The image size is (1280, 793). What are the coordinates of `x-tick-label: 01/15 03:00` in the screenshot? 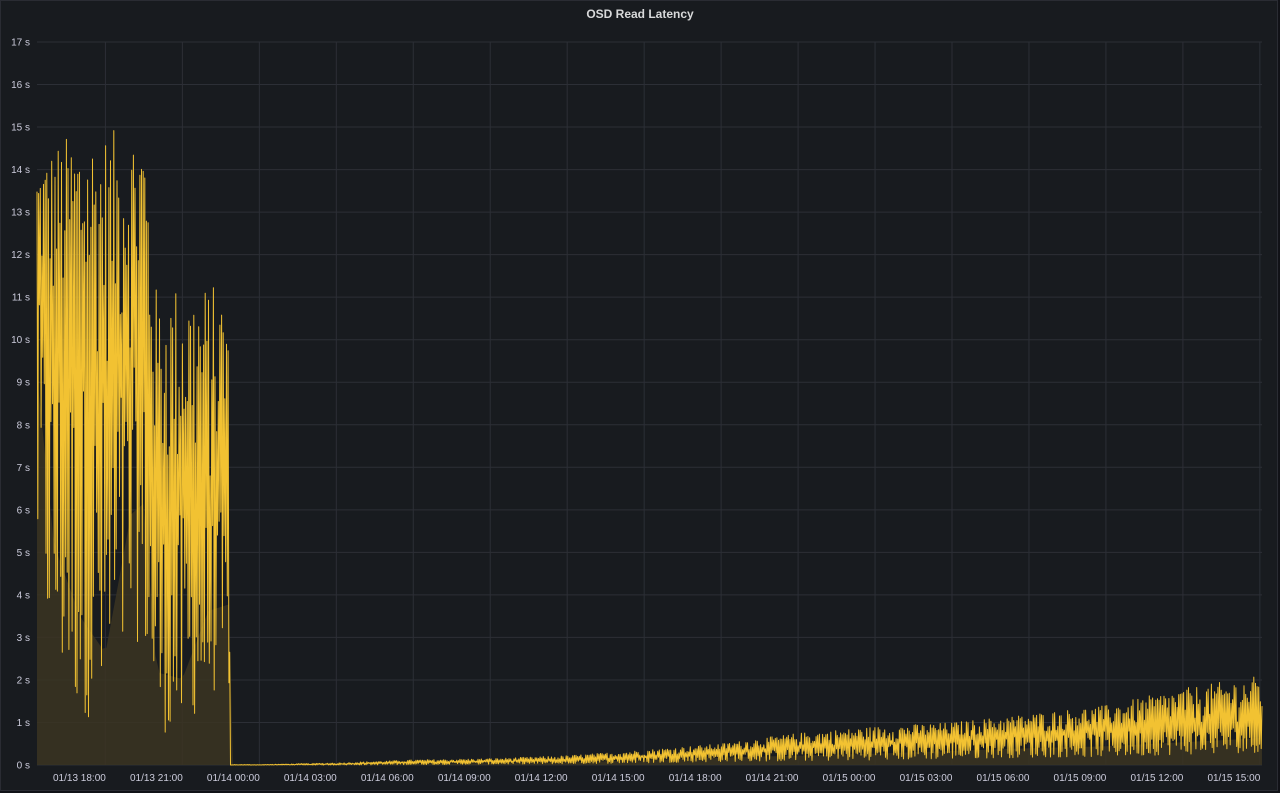 It's located at (926, 778).